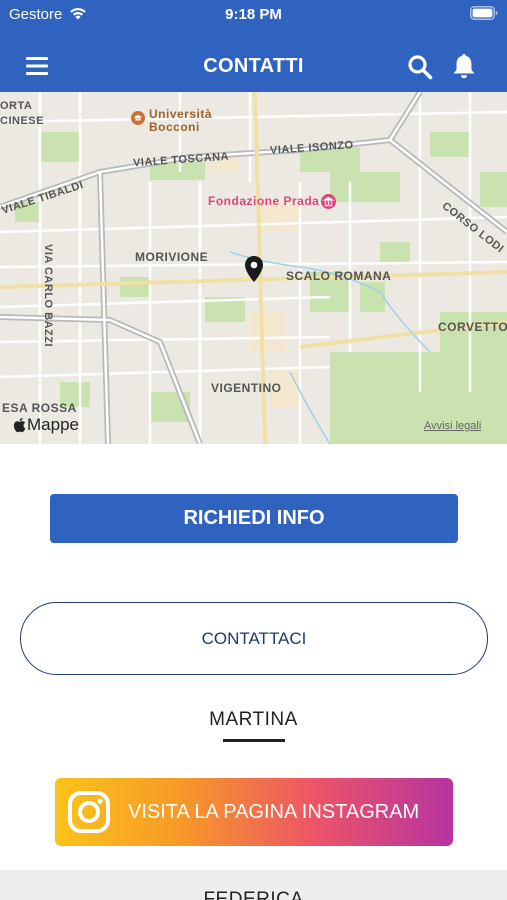 Image resolution: width=507 pixels, height=900 pixels. What do you see at coordinates (39, 408) in the screenshot?
I see `map-label-casa-rossa: ESA ROSSA` at bounding box center [39, 408].